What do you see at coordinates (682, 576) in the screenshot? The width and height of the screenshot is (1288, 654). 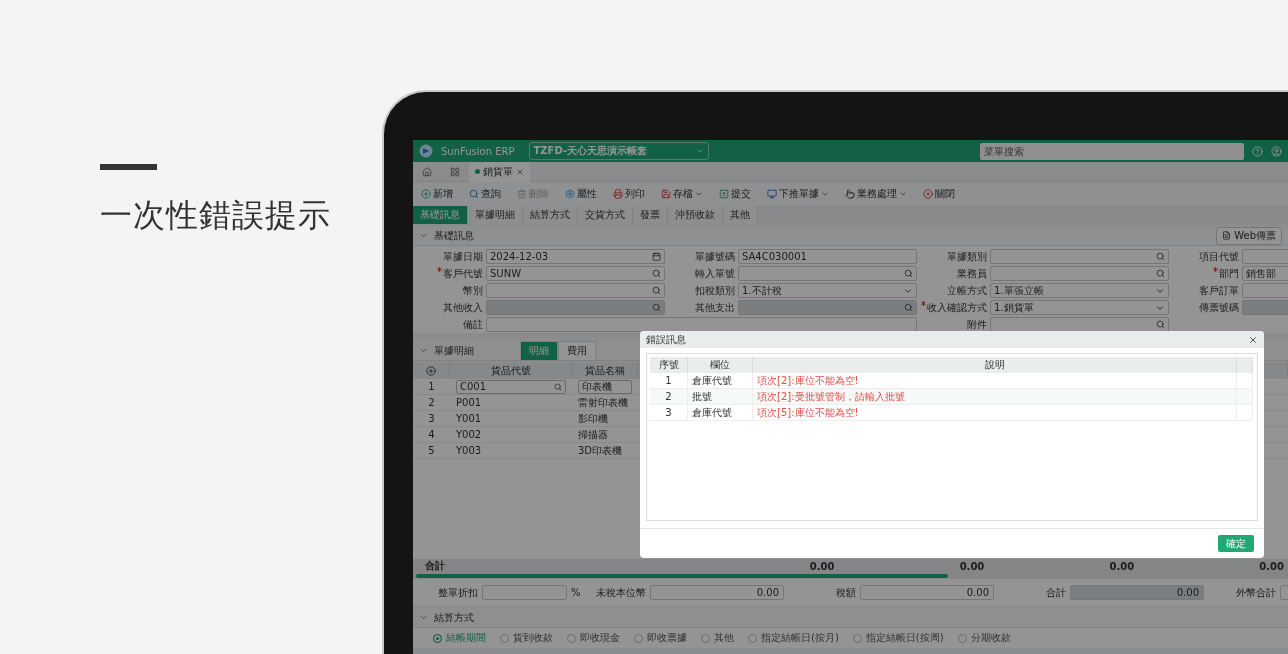 I see `scrollbar-thumb` at bounding box center [682, 576].